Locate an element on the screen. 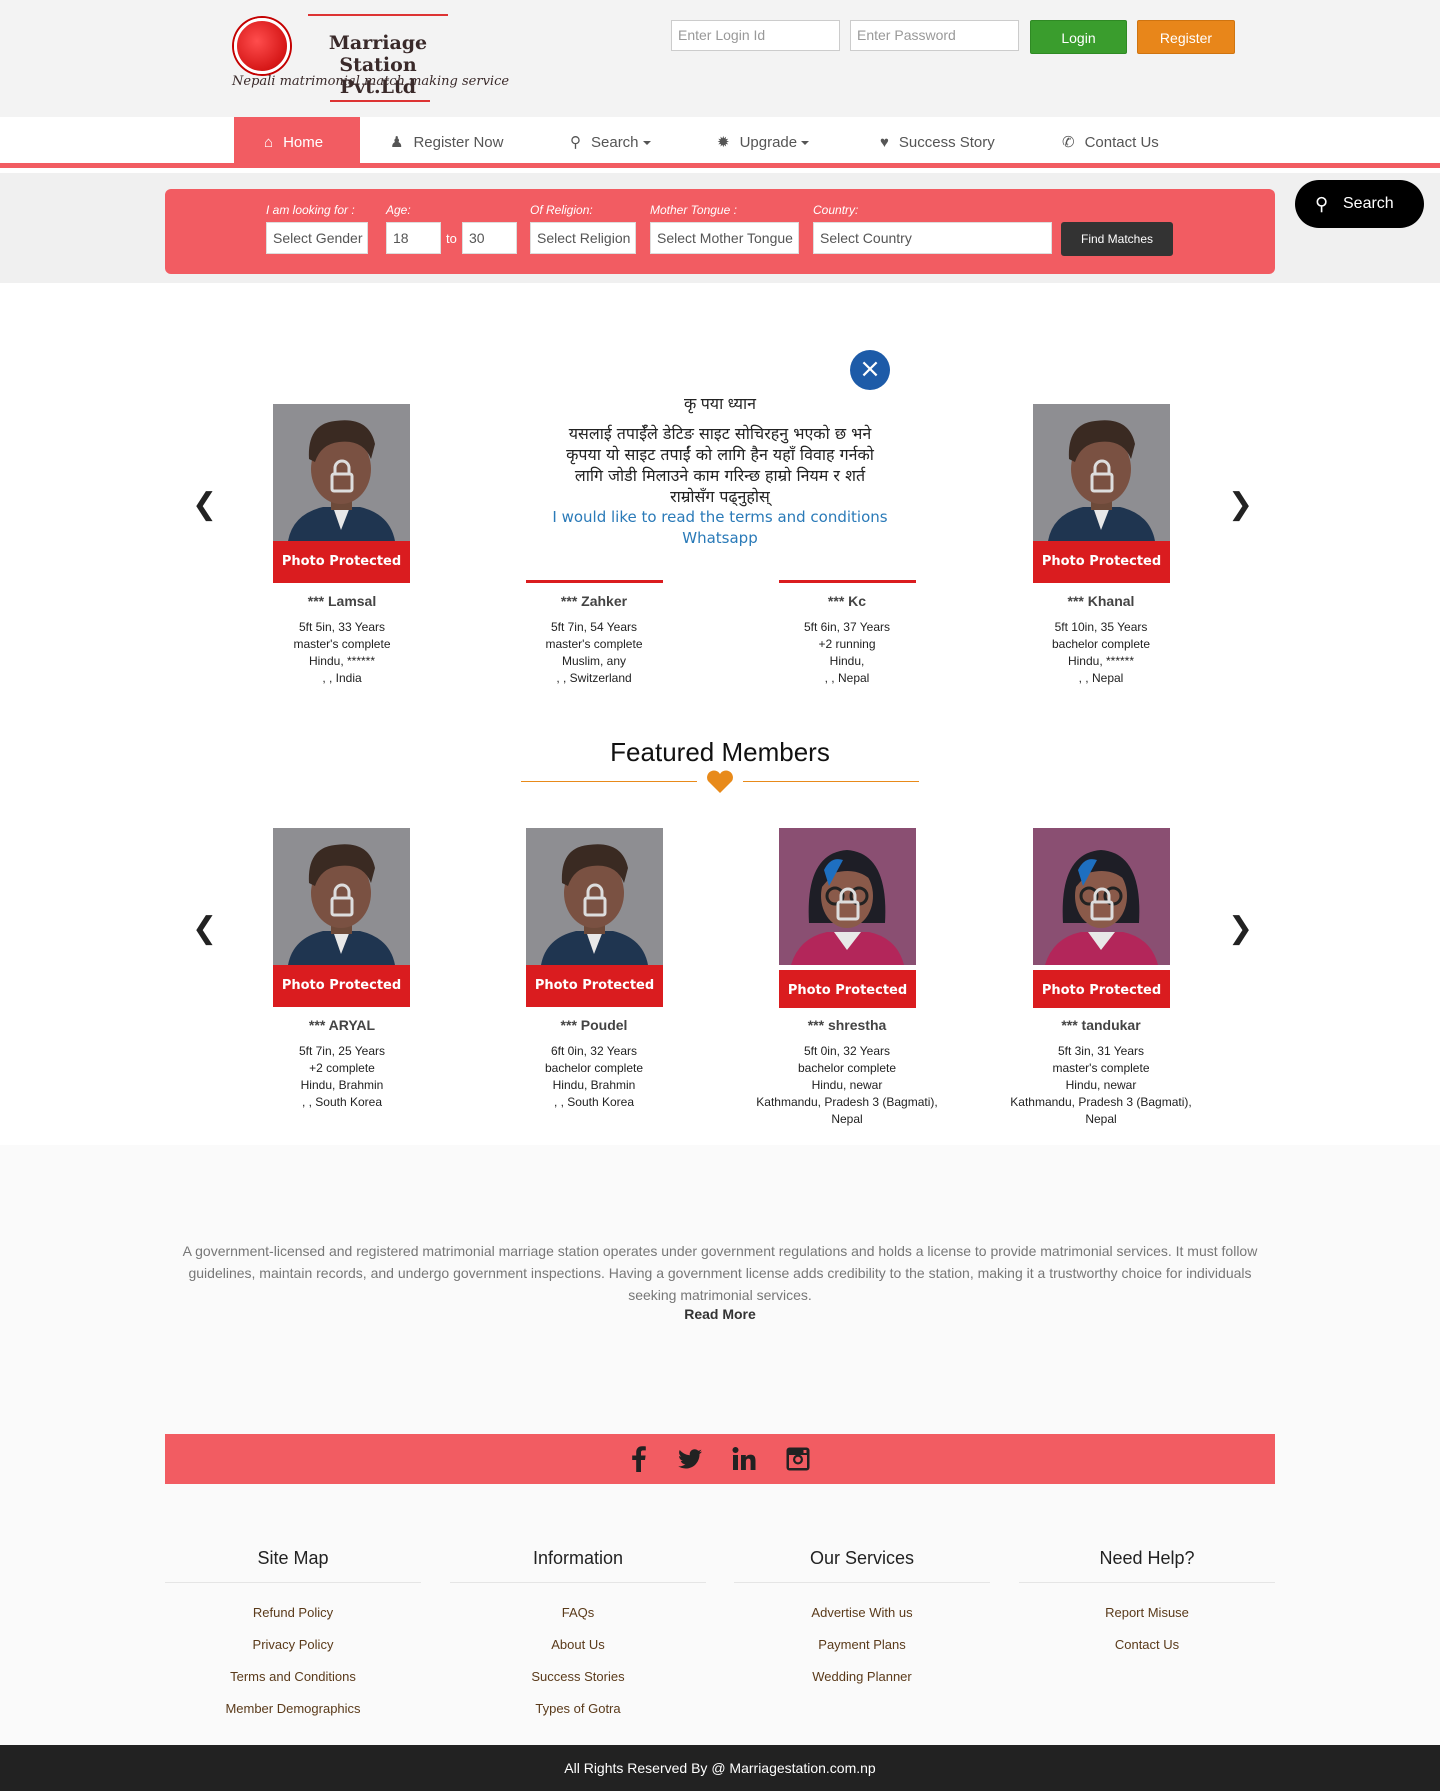 Image resolution: width=1440 pixels, height=1791 pixels. member-height-age: 5ft 6in, 37 Years is located at coordinates (847, 627).